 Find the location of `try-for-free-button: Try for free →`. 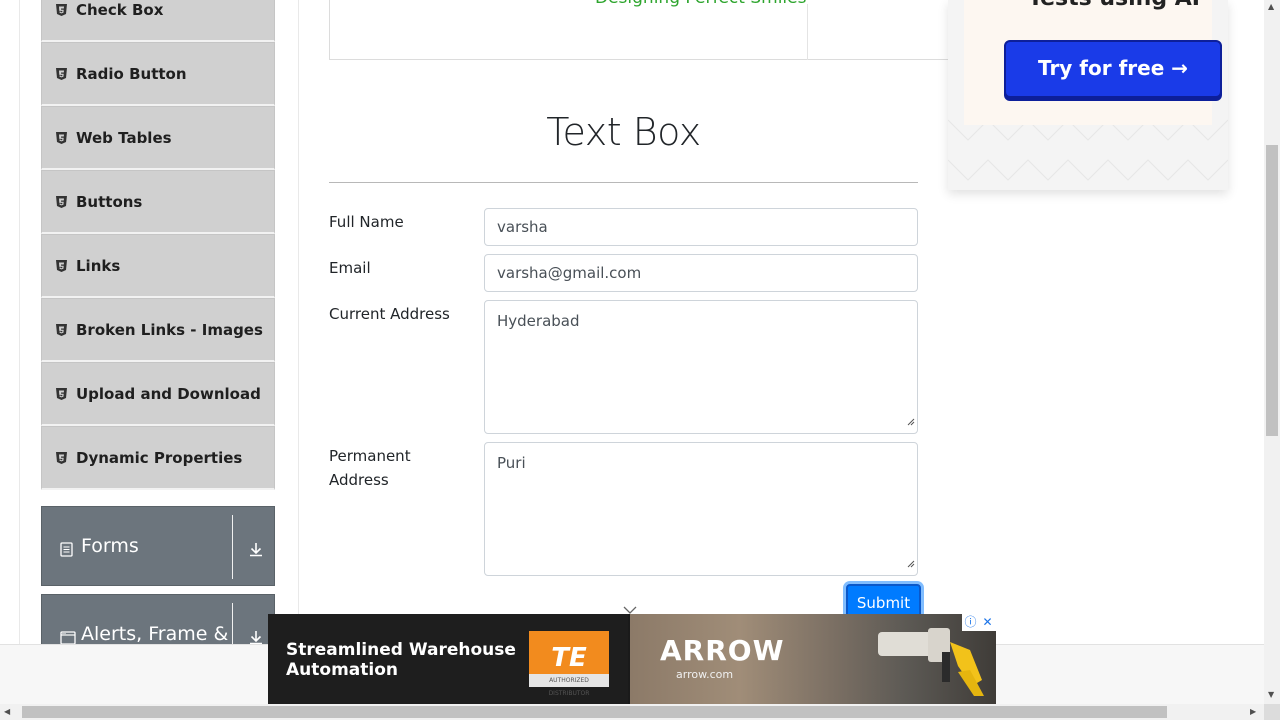

try-for-free-button: Try for free → is located at coordinates (1113, 69).